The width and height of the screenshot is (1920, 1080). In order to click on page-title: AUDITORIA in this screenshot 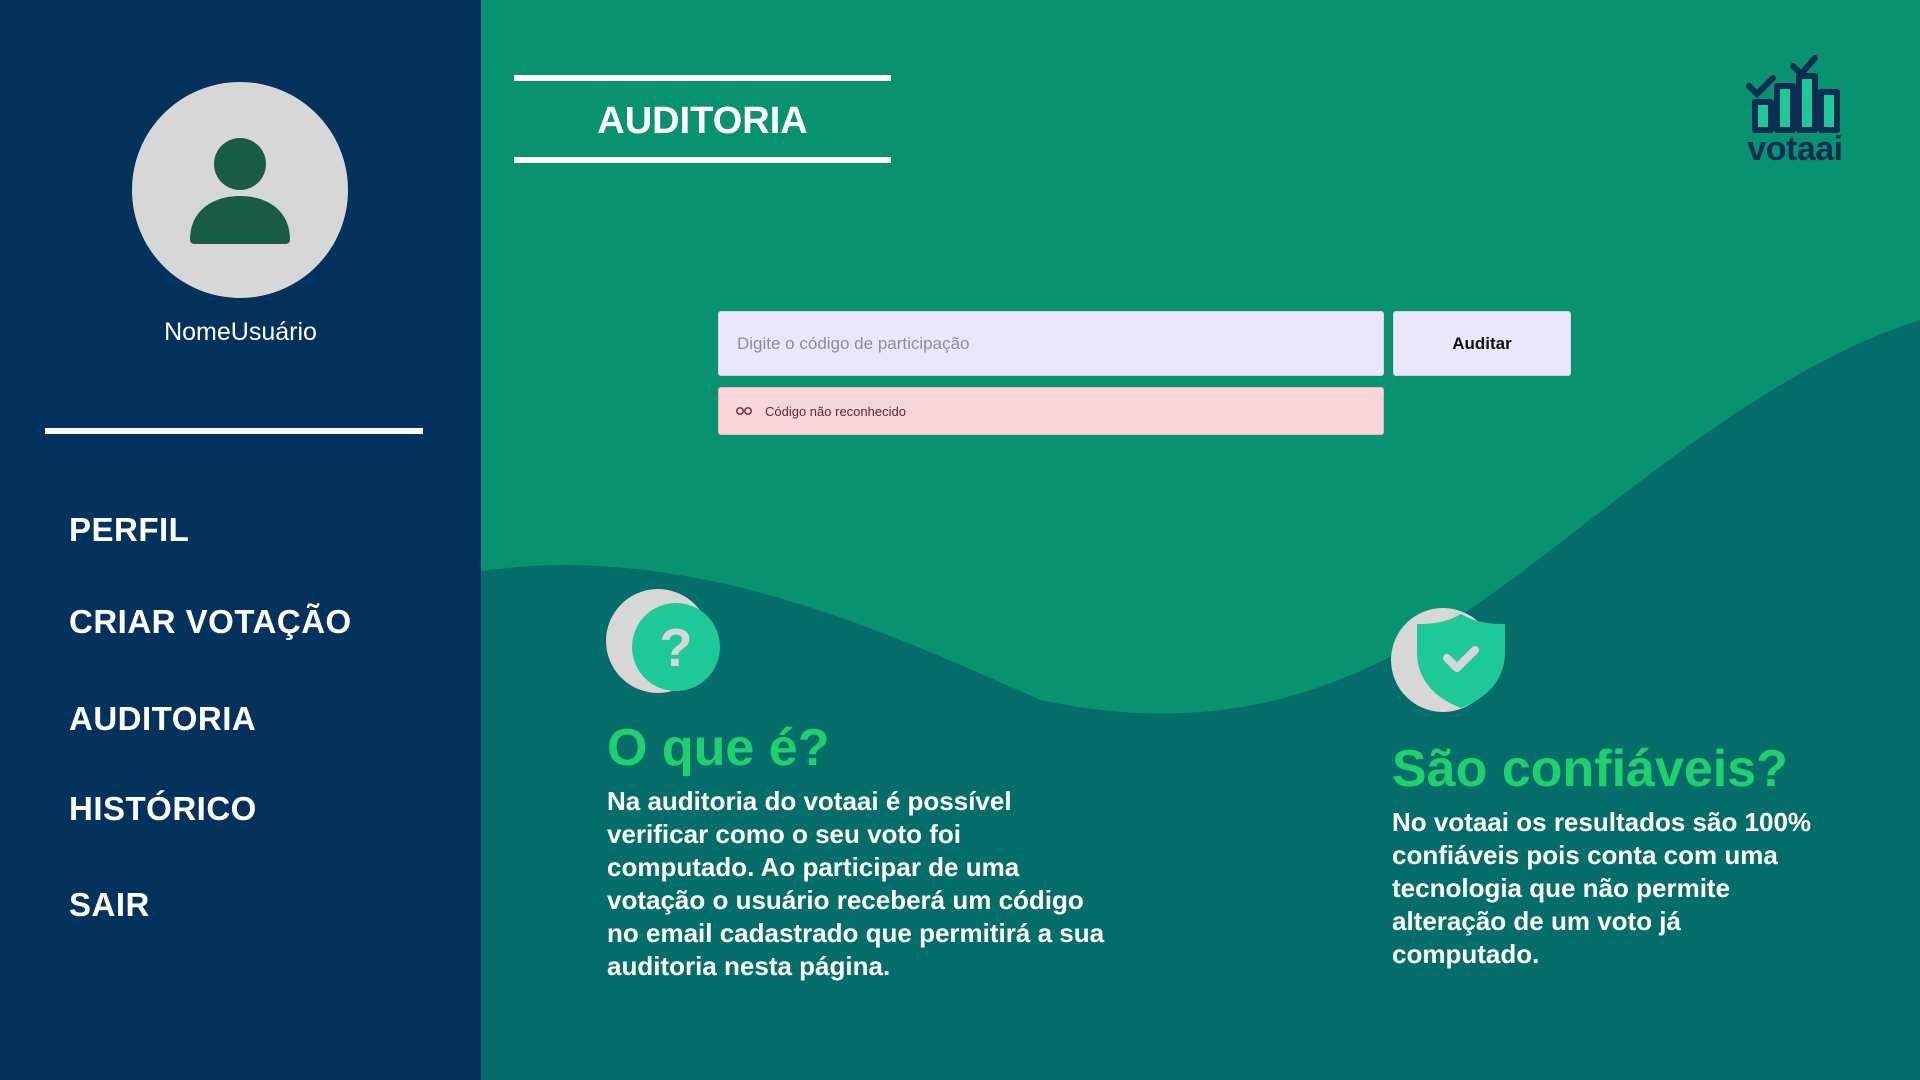, I will do `click(702, 121)`.